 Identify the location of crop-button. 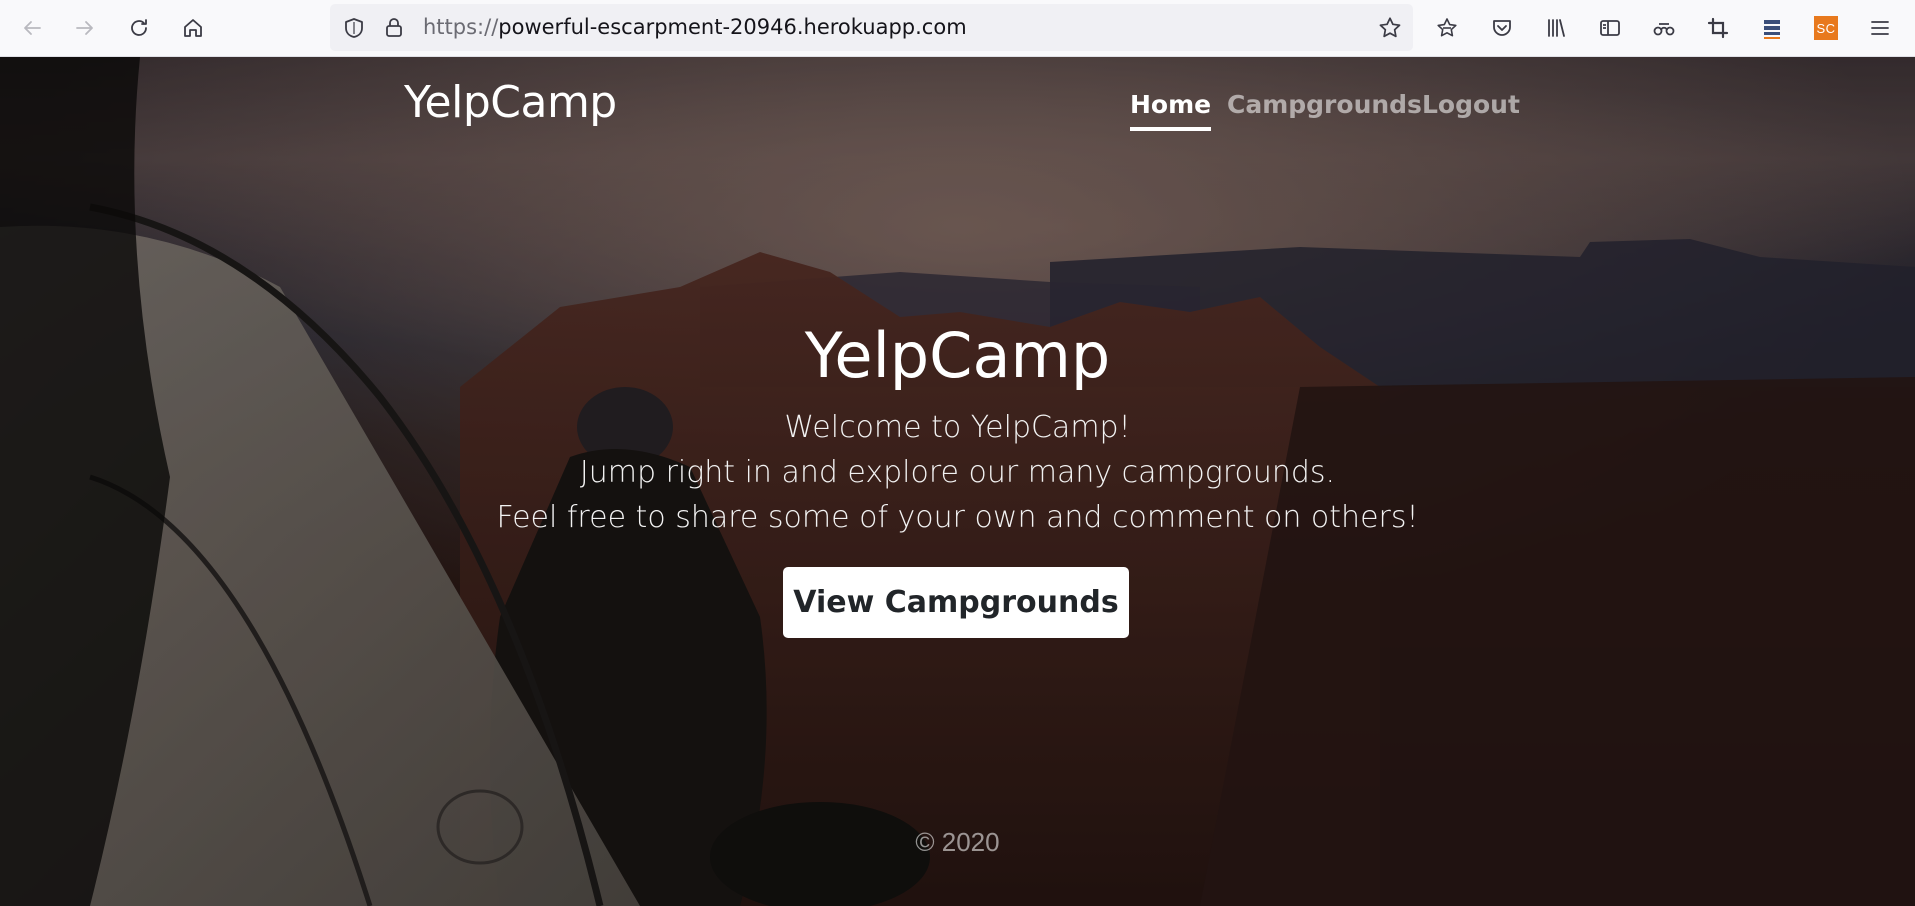
(1718, 28).